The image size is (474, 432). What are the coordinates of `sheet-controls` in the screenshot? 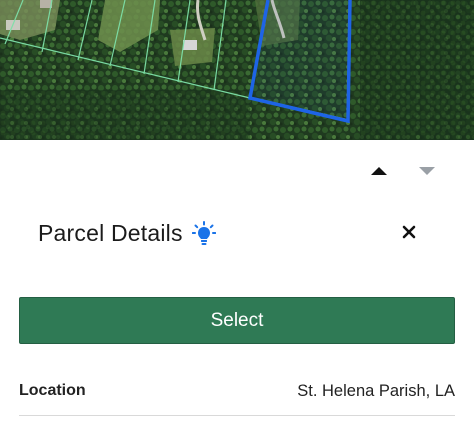 It's located at (403, 171).